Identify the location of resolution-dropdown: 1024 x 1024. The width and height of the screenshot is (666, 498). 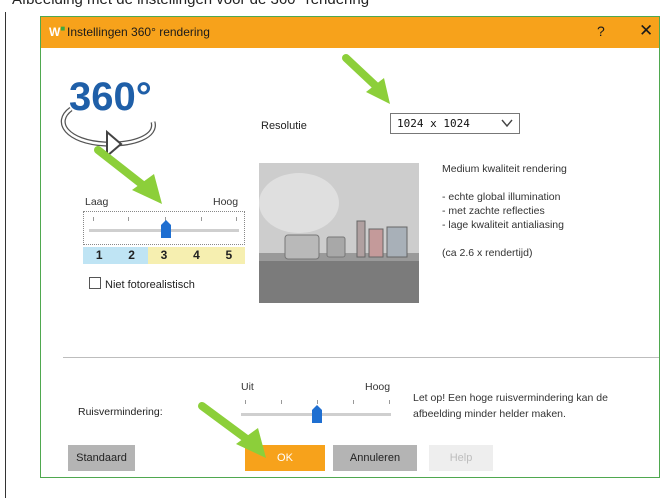
(455, 123).